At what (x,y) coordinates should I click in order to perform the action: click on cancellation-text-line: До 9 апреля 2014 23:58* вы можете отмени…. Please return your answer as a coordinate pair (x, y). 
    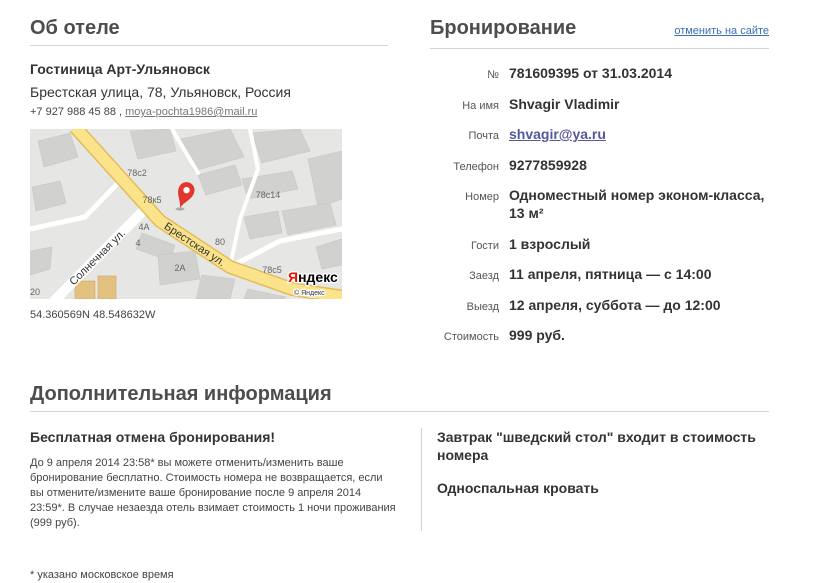
    Looking at the image, I should click on (187, 463).